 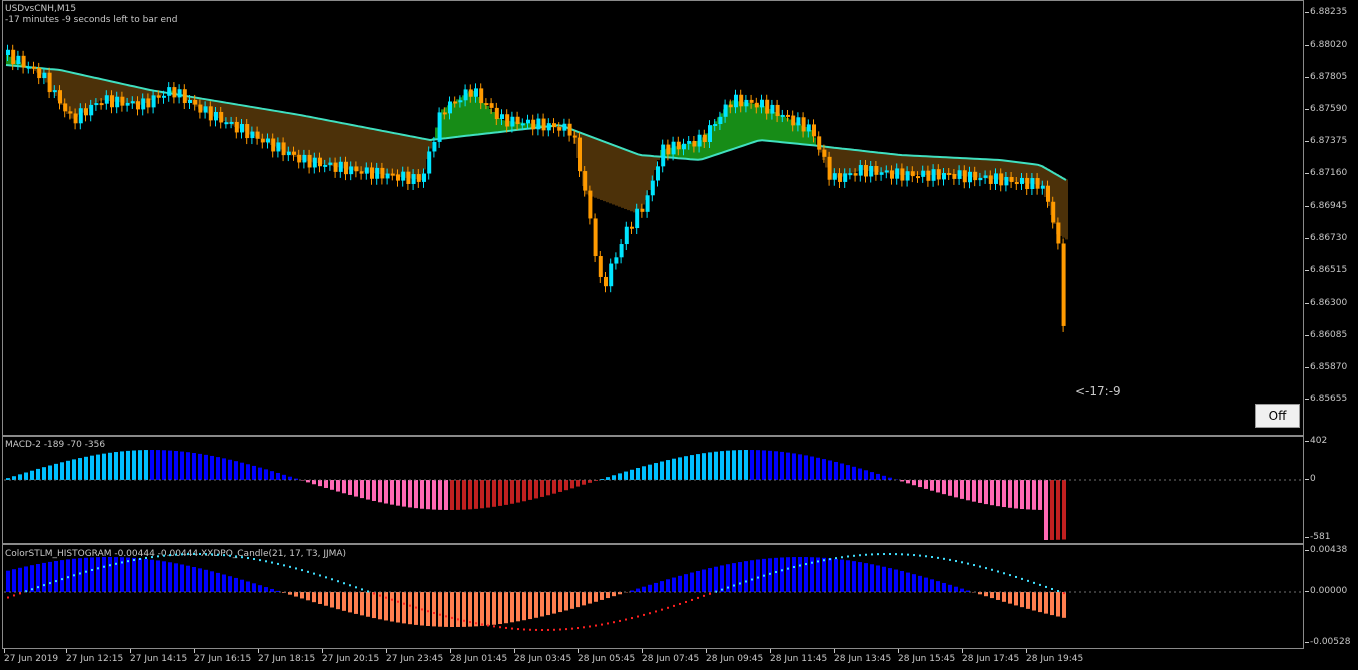 I want to click on macd-tick: 402, so click(x=1316, y=441).